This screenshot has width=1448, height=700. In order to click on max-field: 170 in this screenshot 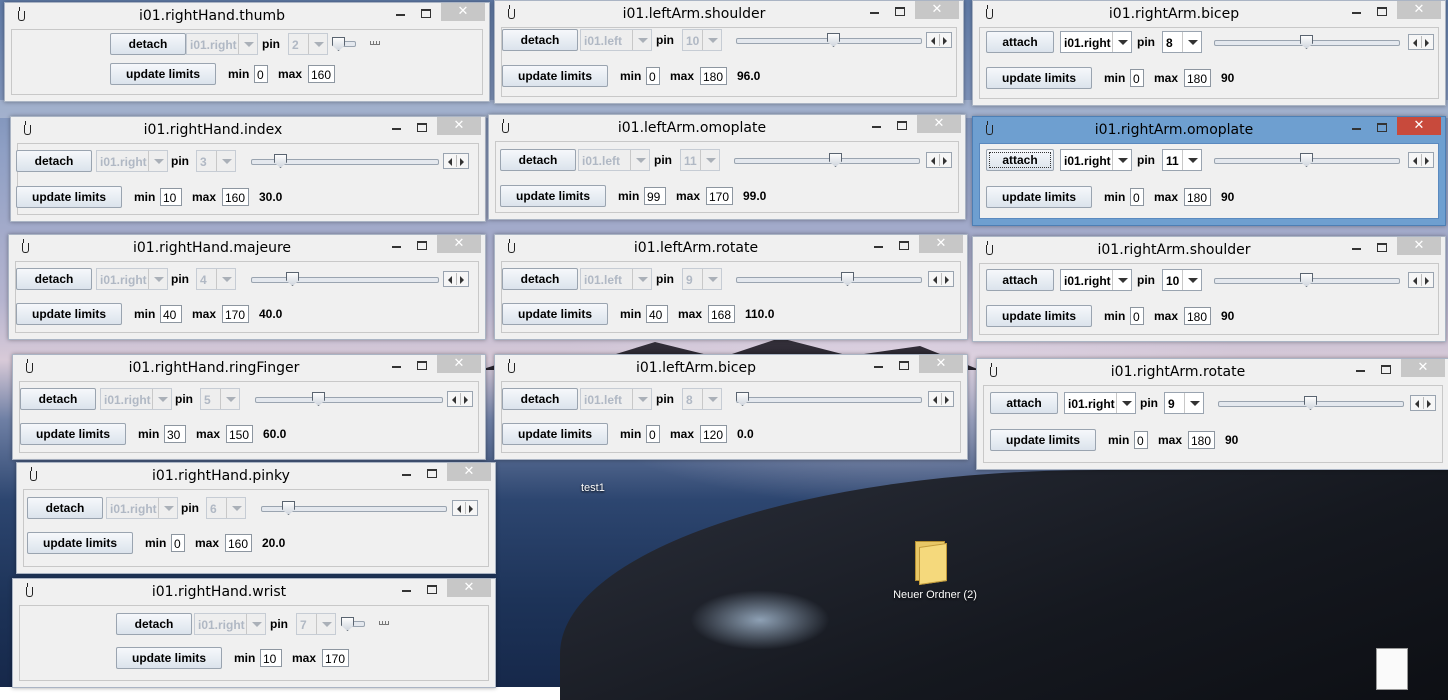, I will do `click(335, 658)`.